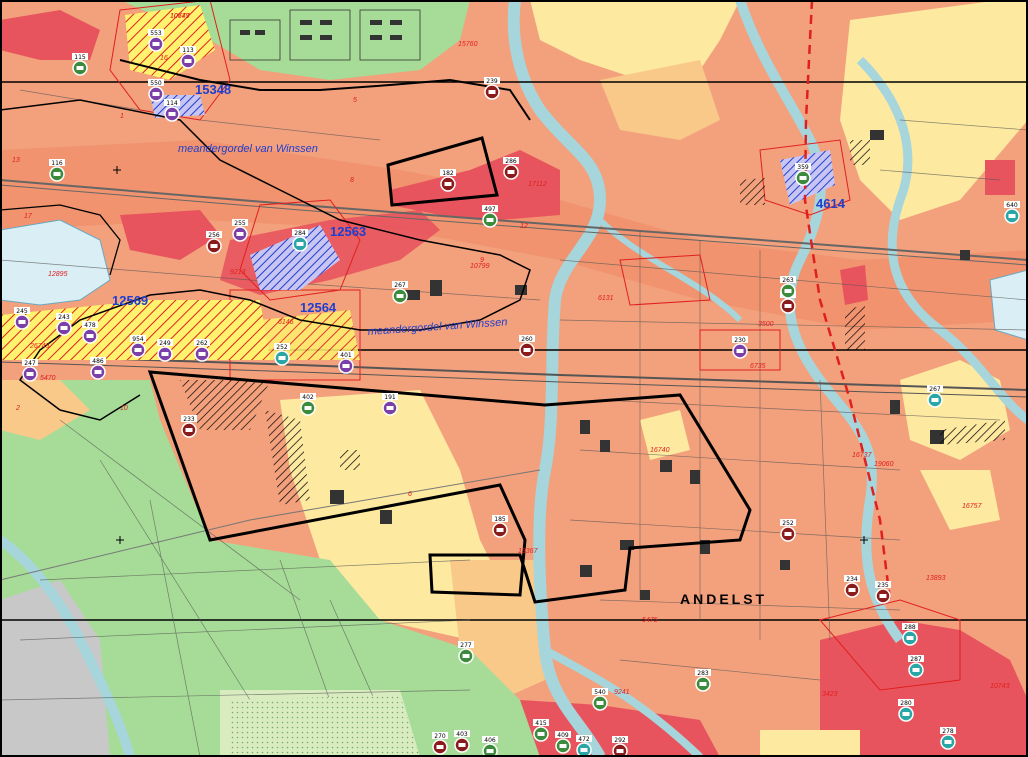 This screenshot has height=757, width=1028. Describe the element at coordinates (318, 307) in the screenshot. I see `id-label-d: 12564` at that location.